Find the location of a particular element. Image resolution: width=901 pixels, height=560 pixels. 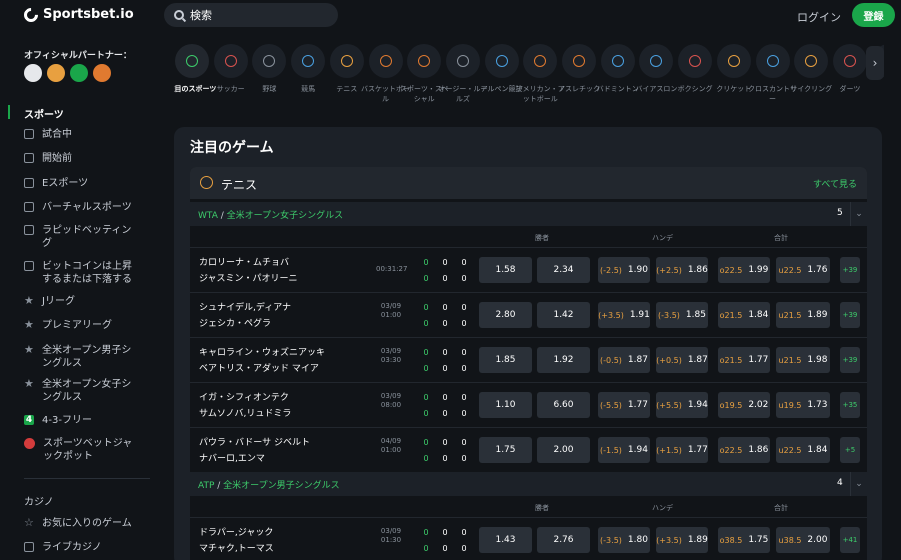

match-players: ドラパー,ジャック マチャク,トーマス is located at coordinates (236, 541).